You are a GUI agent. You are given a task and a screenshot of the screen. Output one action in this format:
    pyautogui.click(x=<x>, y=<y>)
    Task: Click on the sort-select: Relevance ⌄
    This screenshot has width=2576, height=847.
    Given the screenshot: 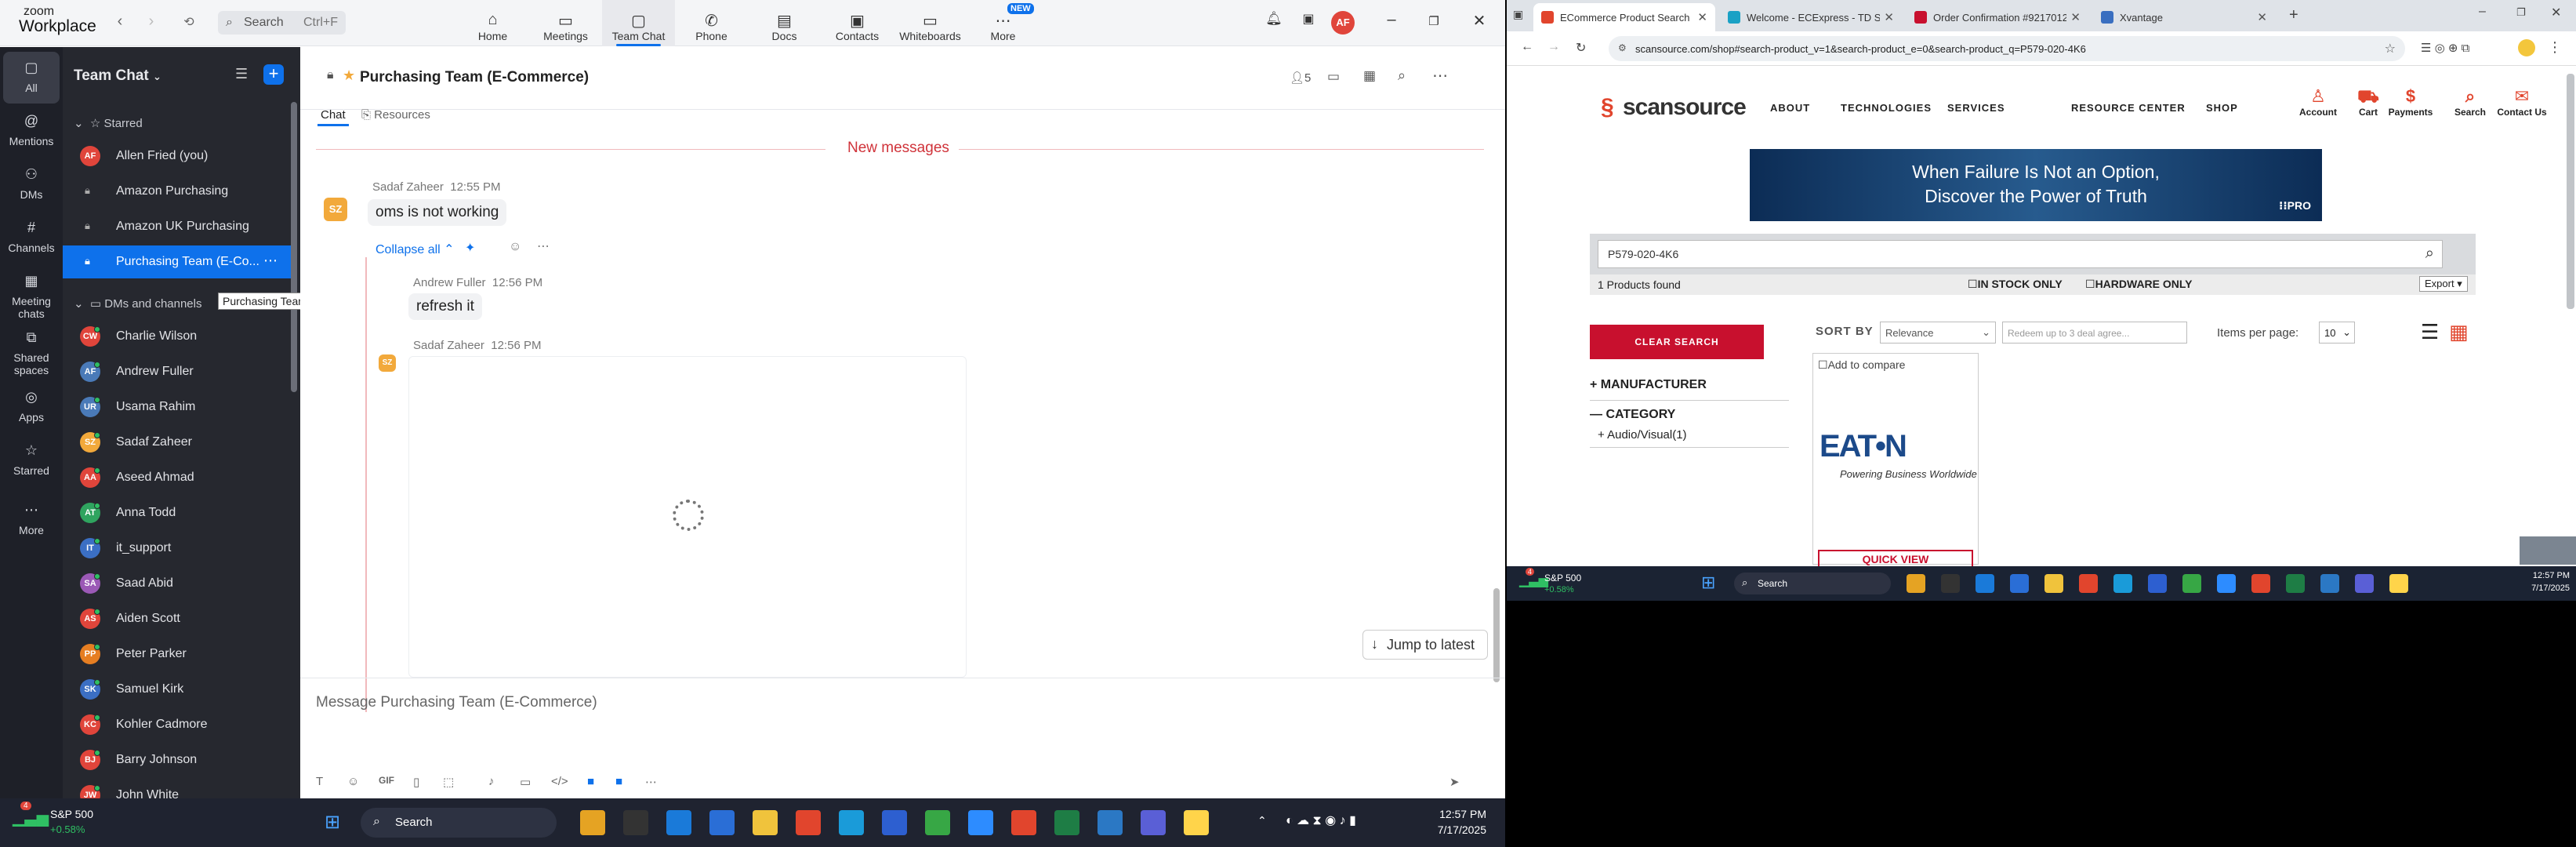 What is the action you would take?
    pyautogui.click(x=1938, y=333)
    